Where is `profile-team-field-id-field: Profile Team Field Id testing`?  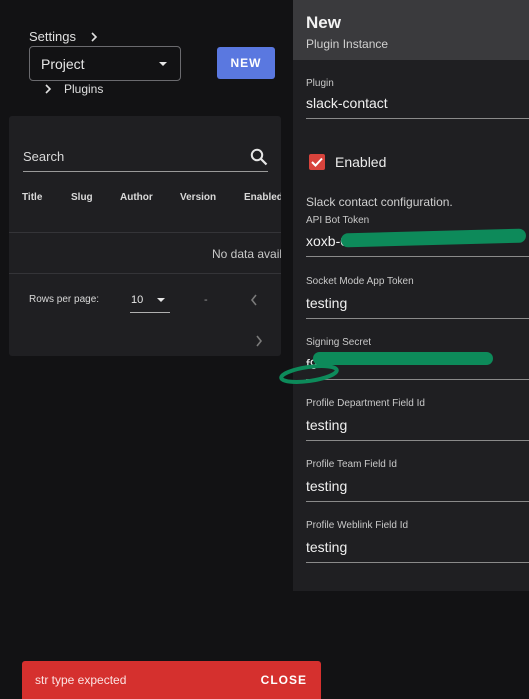 profile-team-field-id-field: Profile Team Field Id testing is located at coordinates (417, 480).